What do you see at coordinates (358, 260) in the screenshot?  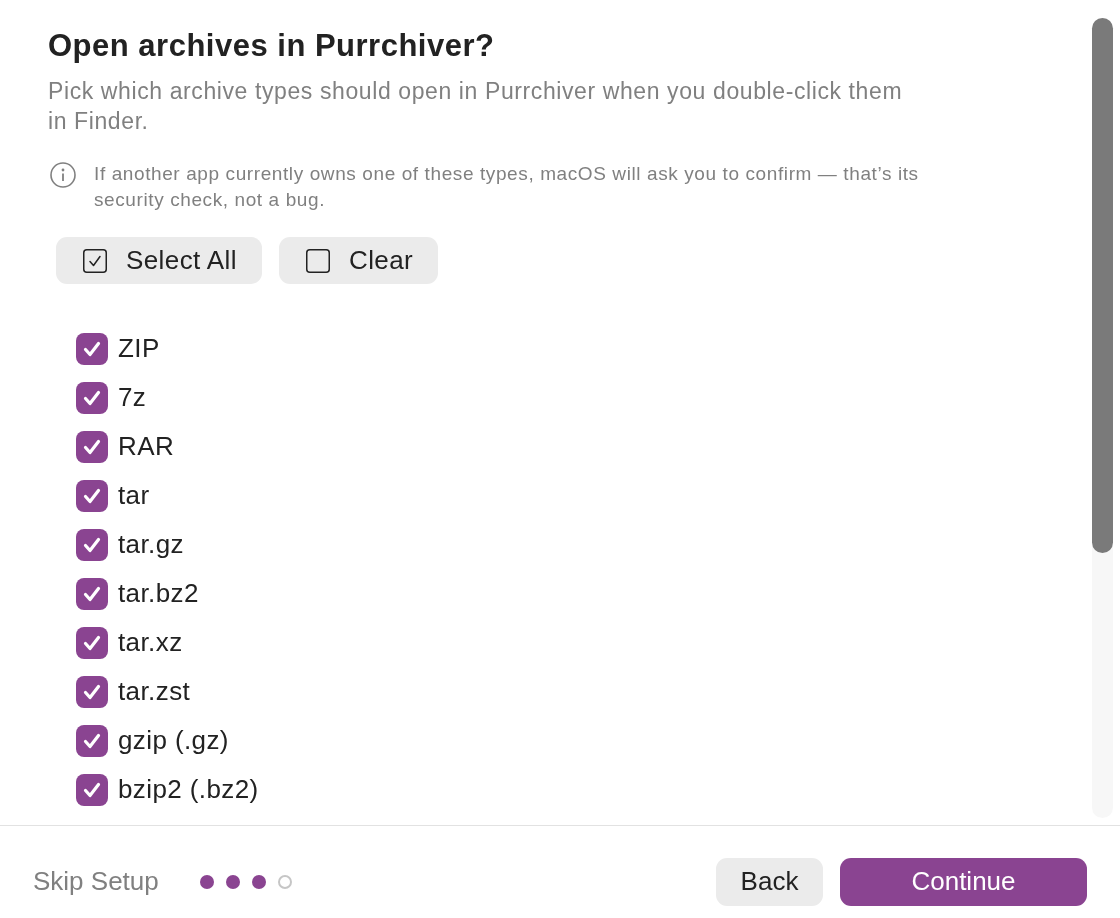 I see `clear-button: Clear` at bounding box center [358, 260].